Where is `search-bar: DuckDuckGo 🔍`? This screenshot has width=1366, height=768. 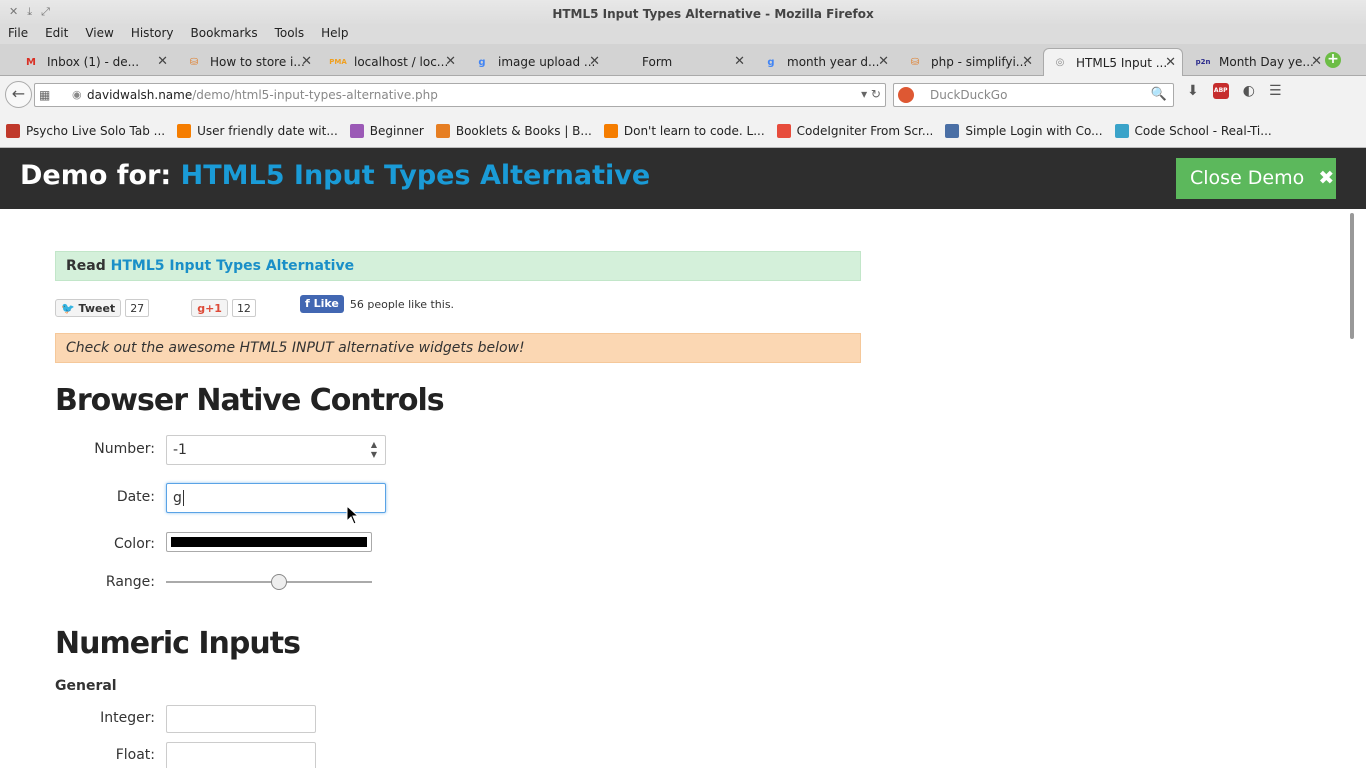 search-bar: DuckDuckGo 🔍 is located at coordinates (1033, 95).